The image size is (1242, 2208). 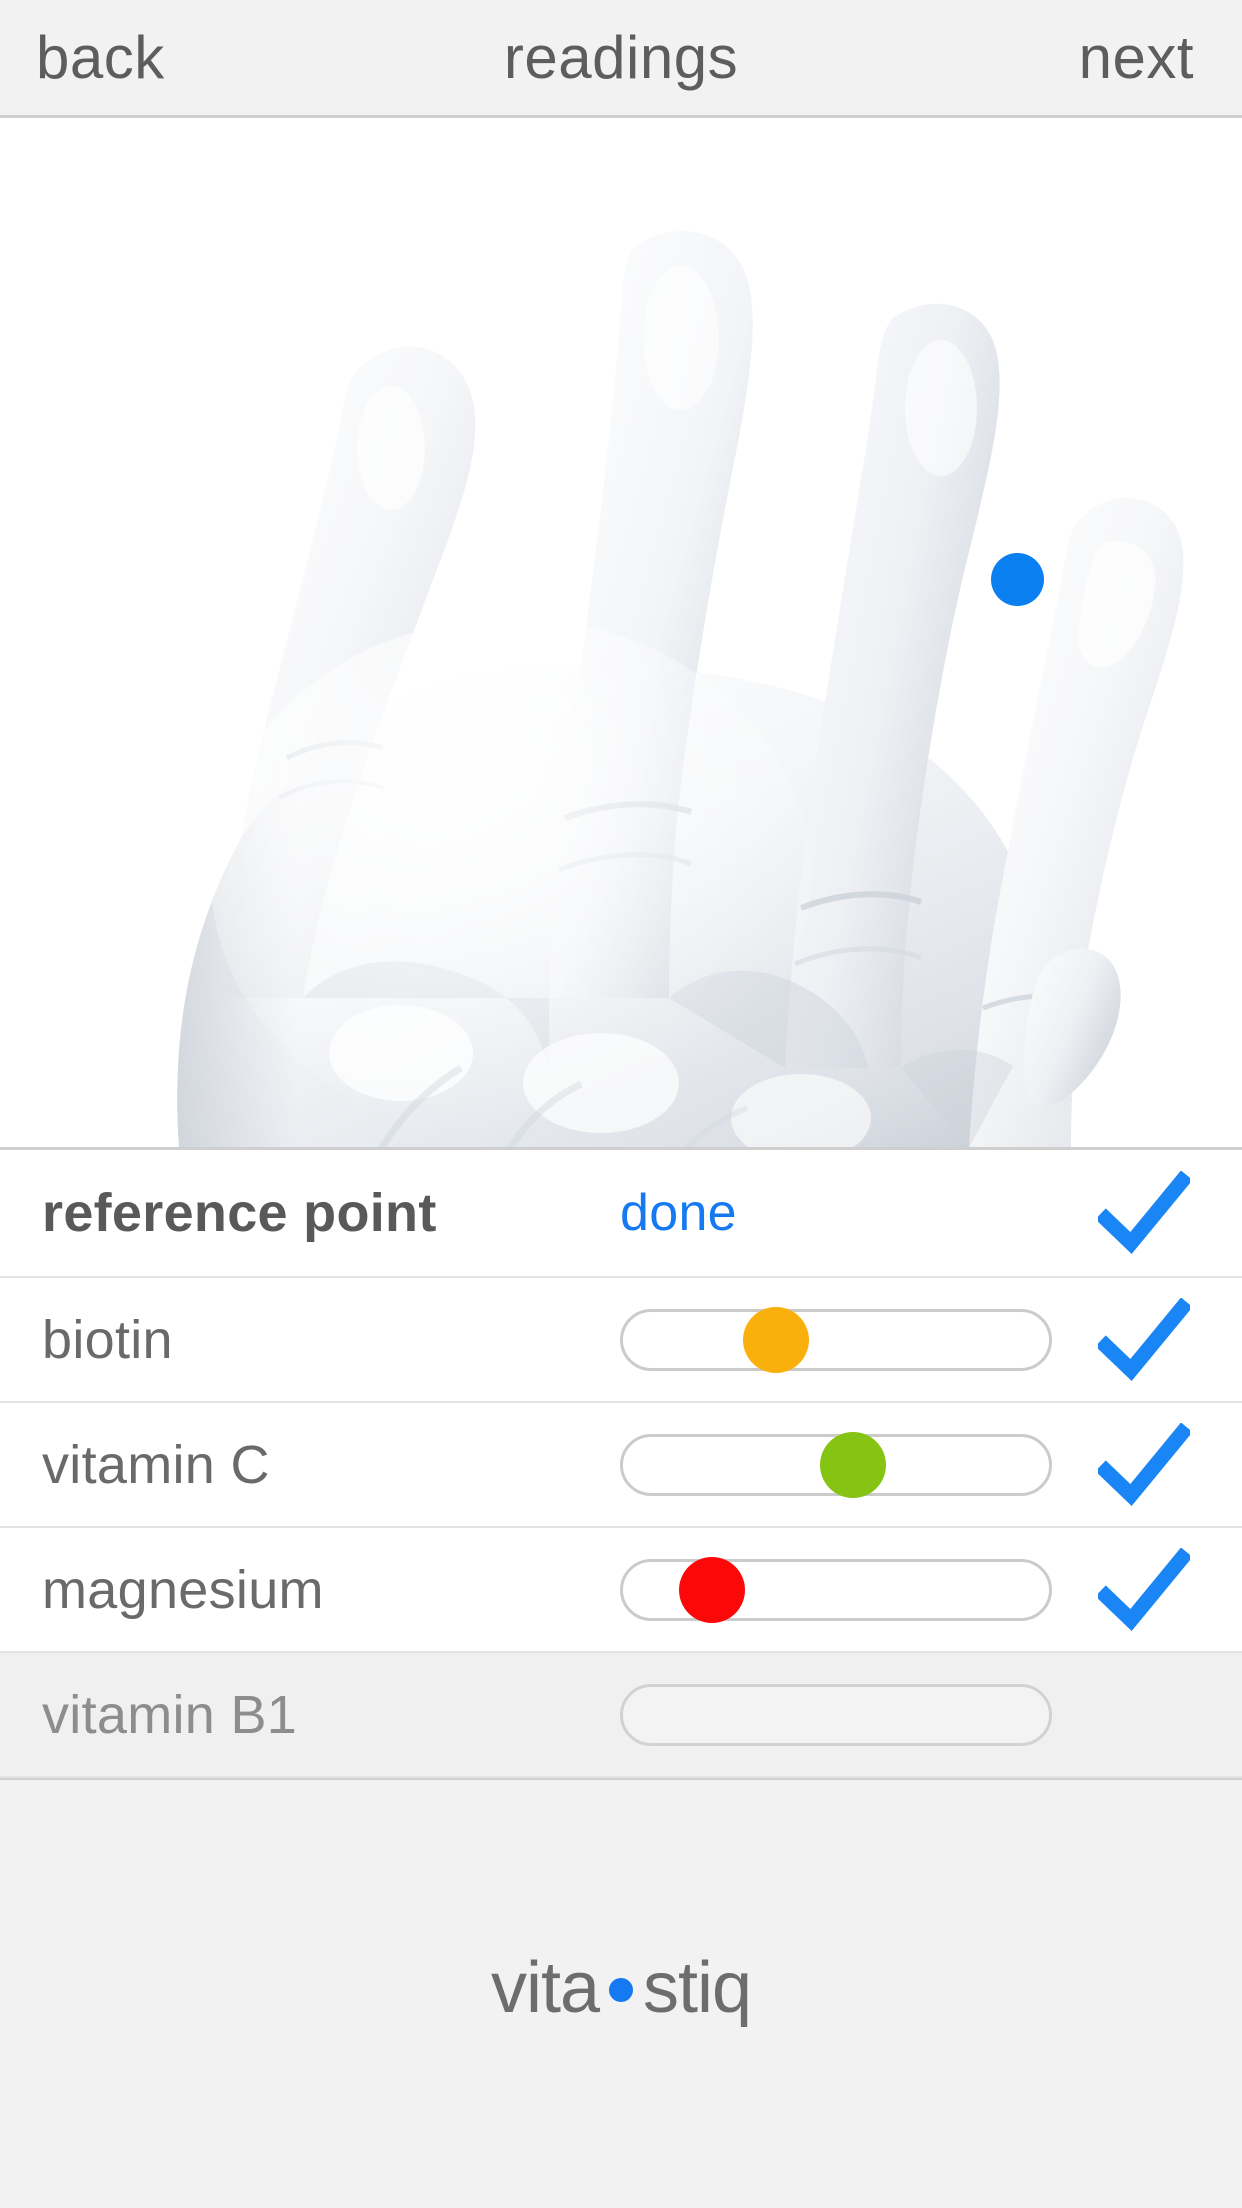 I want to click on vitamin-b1-slider, so click(x=836, y=1714).